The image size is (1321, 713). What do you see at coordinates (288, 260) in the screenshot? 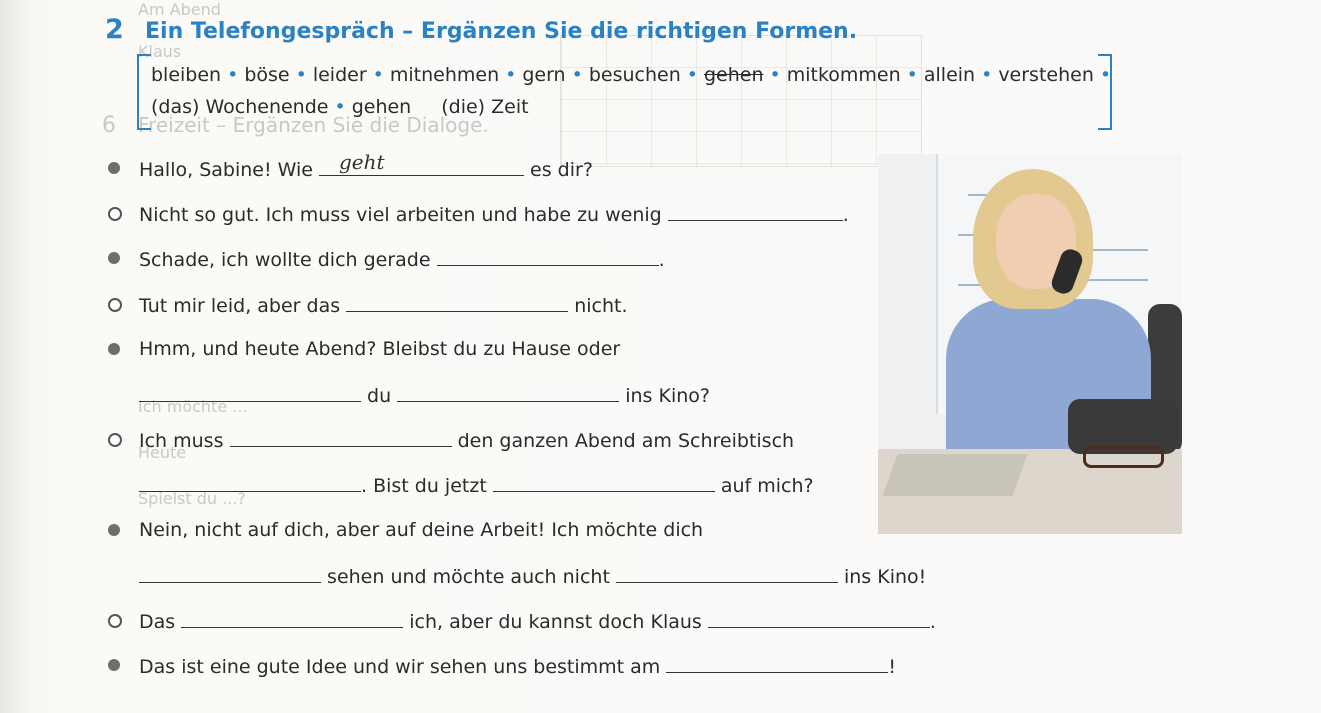
I see `dialogue-segment: Schade, ich wollte dich gerade` at bounding box center [288, 260].